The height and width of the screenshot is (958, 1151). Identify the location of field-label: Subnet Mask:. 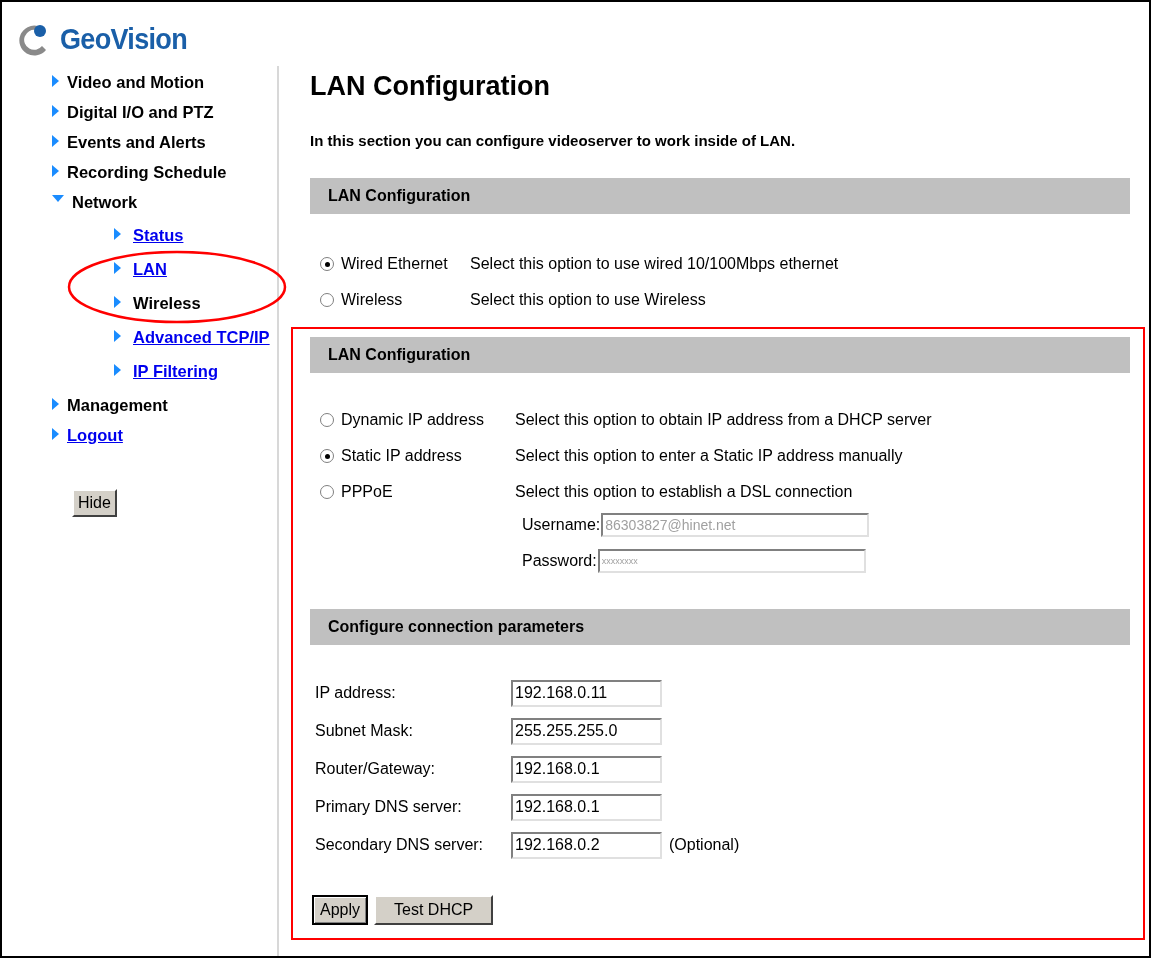
(364, 731).